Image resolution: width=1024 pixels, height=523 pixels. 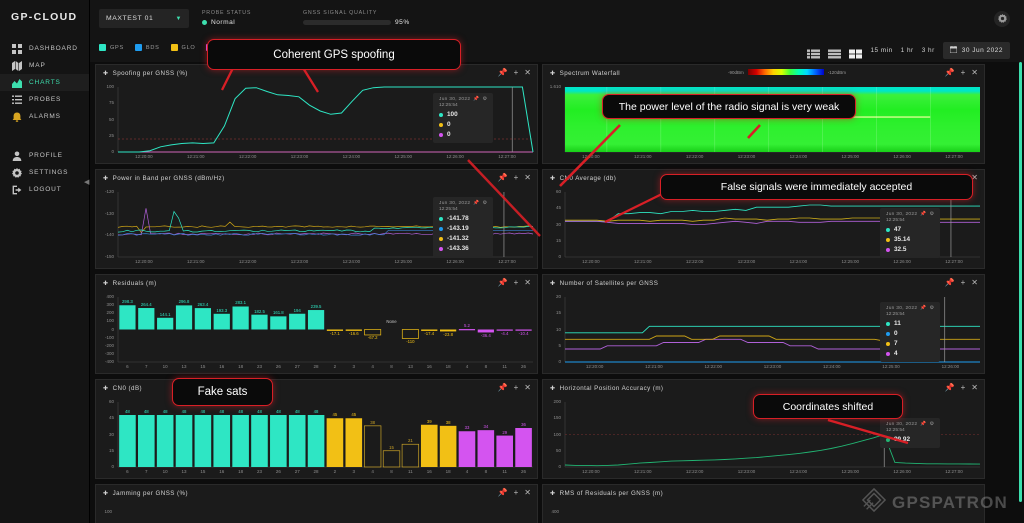 I want to click on charts-icon, so click(x=17, y=83).